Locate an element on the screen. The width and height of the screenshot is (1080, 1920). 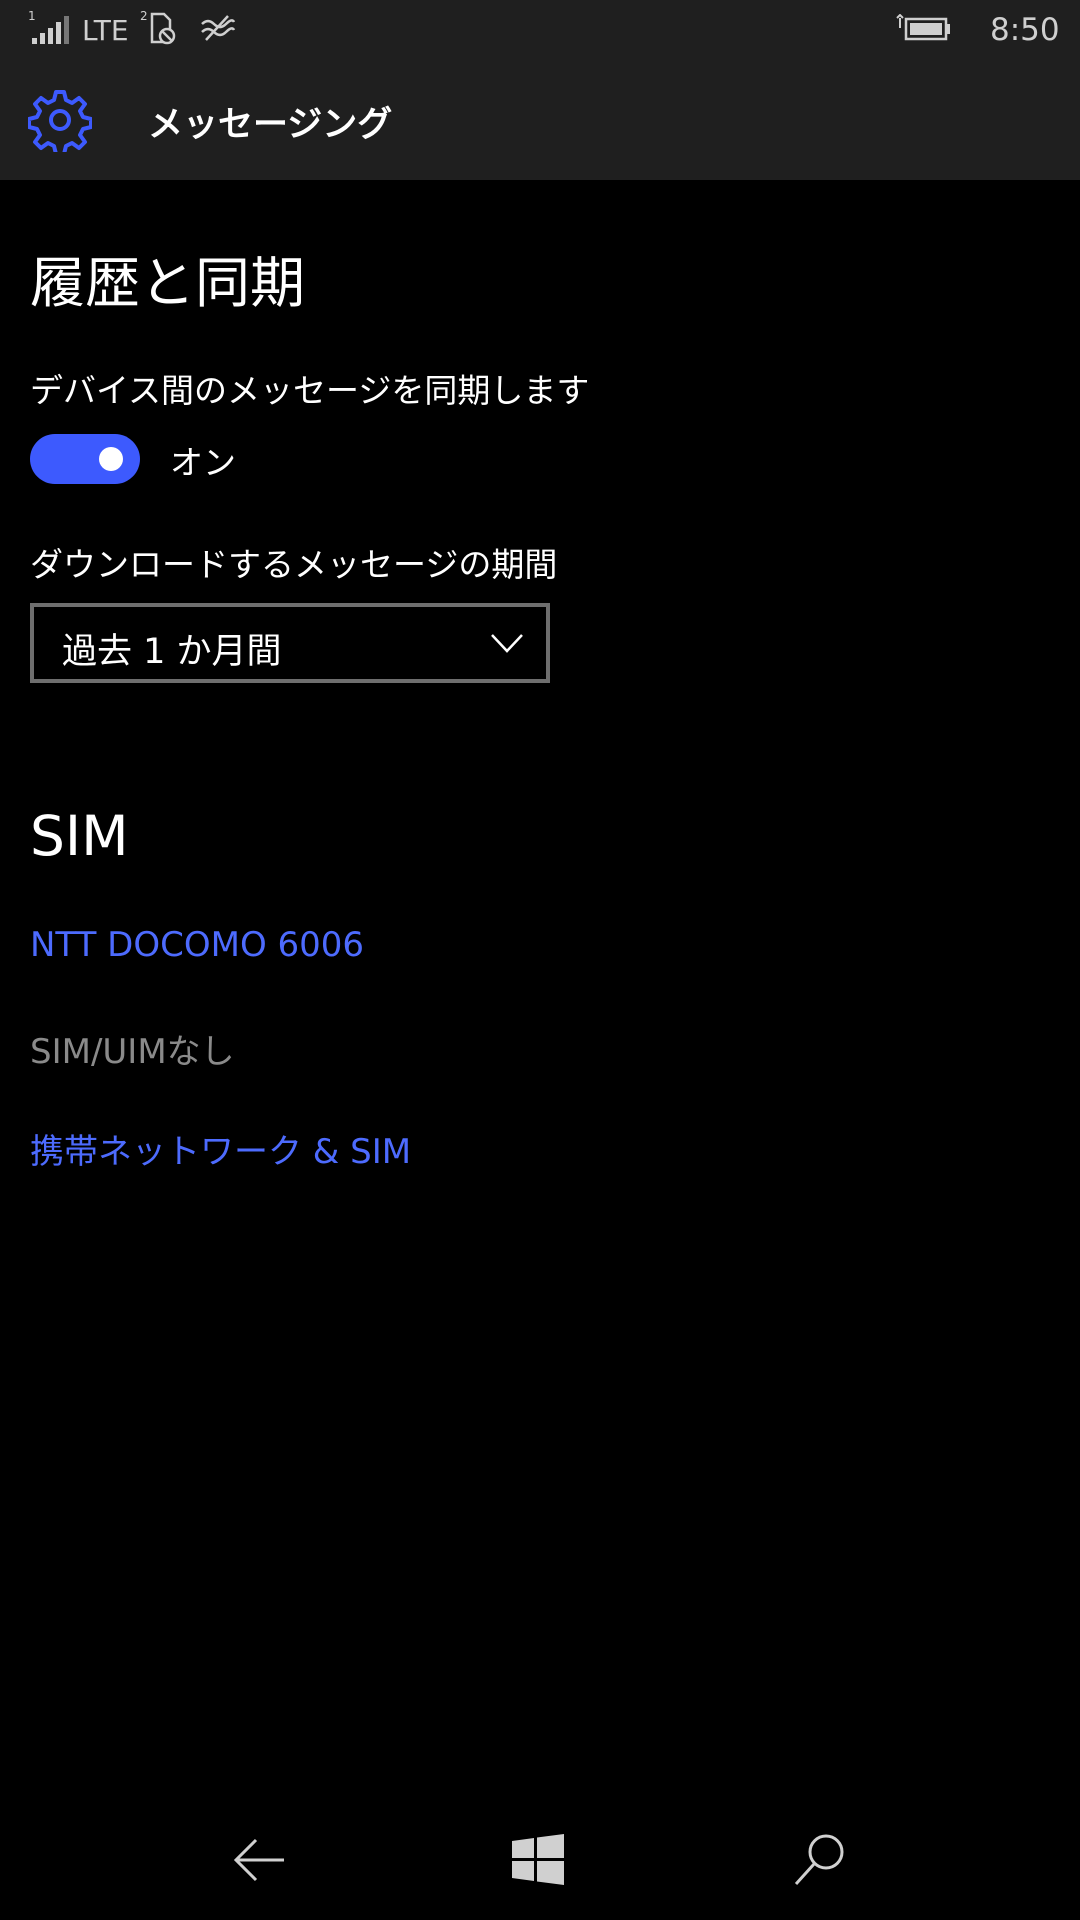
sync-label: デバイス間のメッセージを同期します is located at coordinates (310, 390).